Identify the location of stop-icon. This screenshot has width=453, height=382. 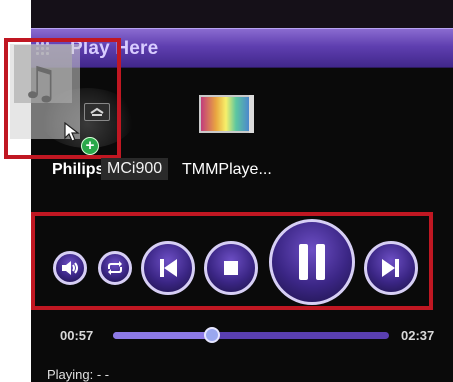
(231, 268).